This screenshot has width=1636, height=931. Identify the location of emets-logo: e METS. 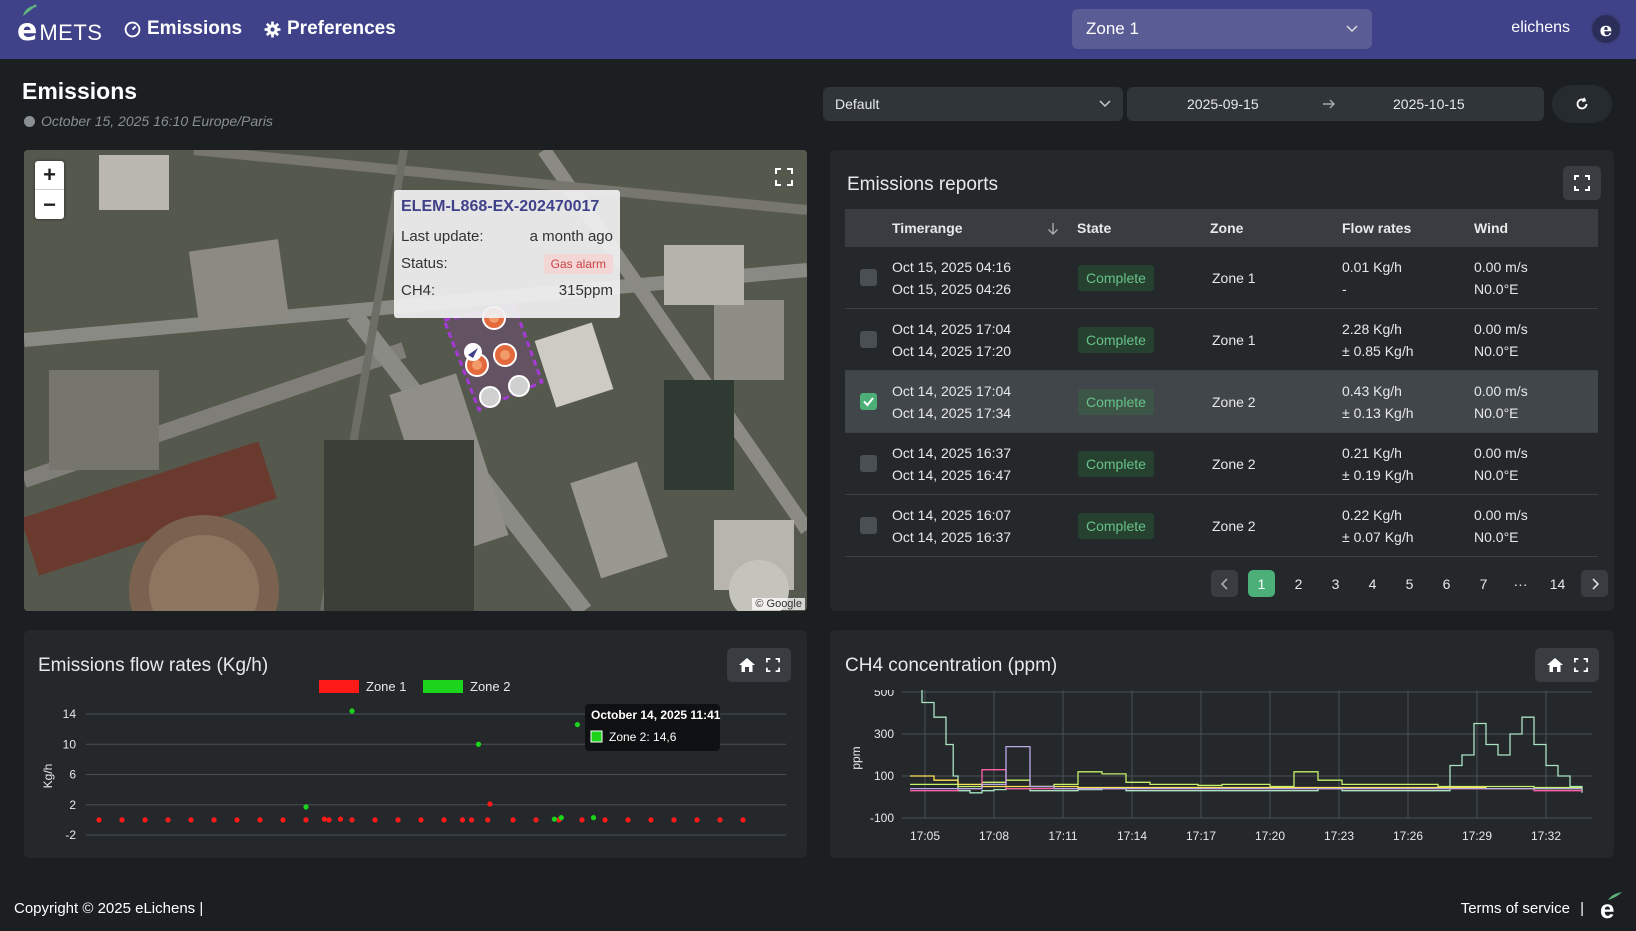
(59, 25).